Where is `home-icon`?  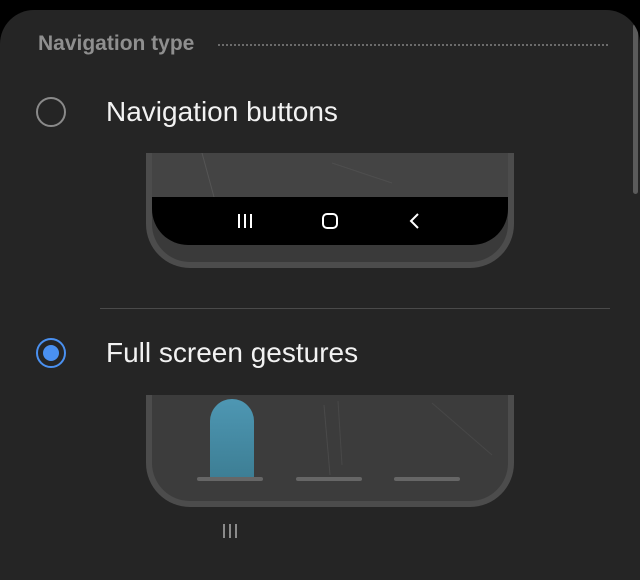 home-icon is located at coordinates (330, 221).